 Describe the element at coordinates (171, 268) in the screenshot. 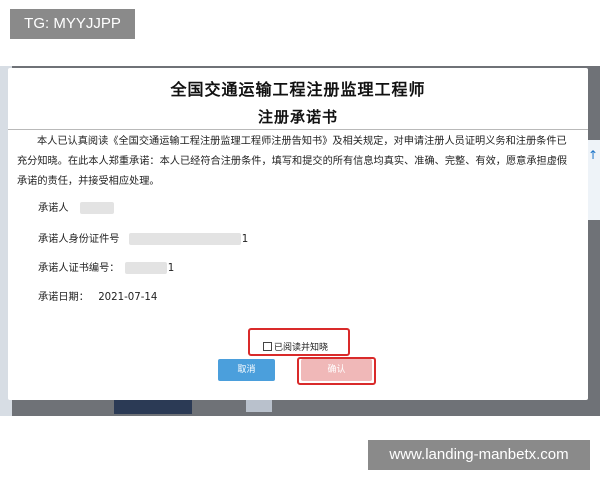

I see `cert-tail: 1` at that location.